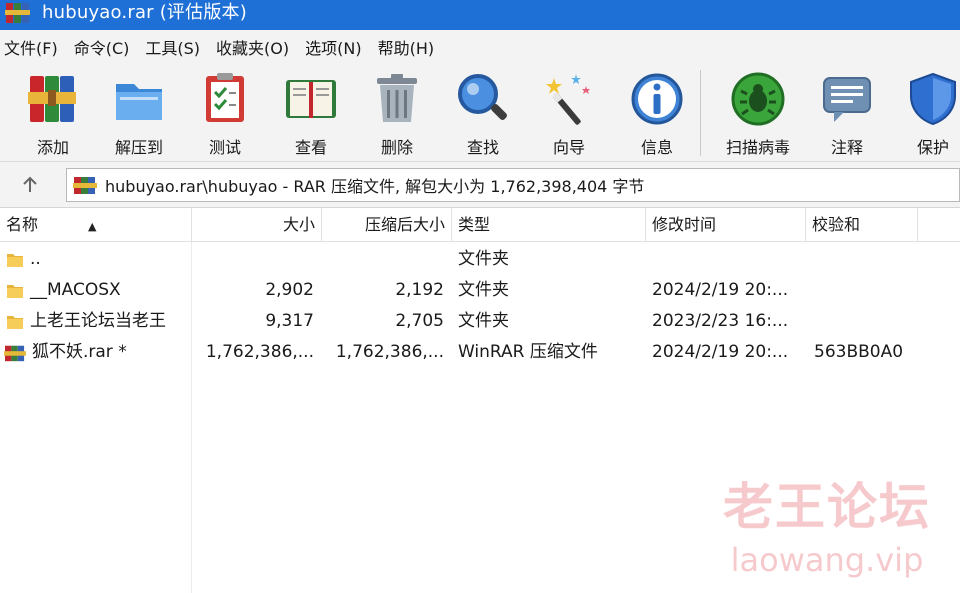  Describe the element at coordinates (333, 47) in the screenshot. I see `menu-options: 选项(N)` at that location.